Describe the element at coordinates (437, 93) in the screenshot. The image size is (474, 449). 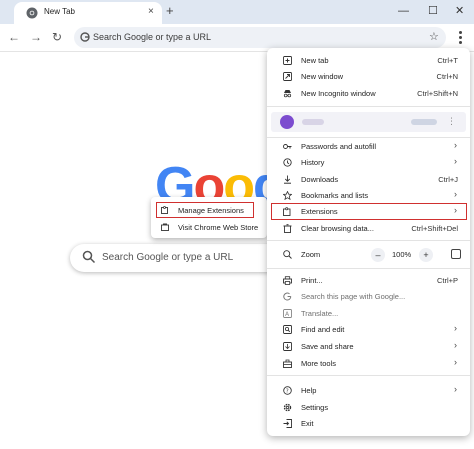
I see `shortcut-text: Ctrl+Shift+N` at that location.